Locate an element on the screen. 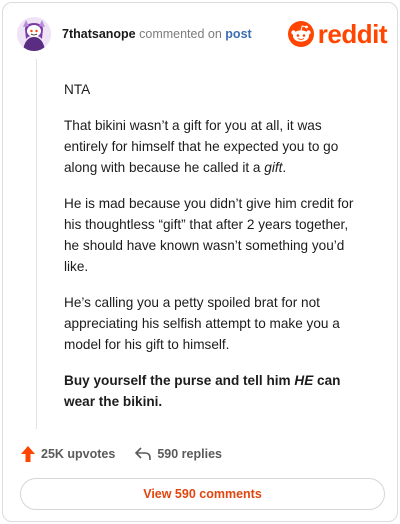 The height and width of the screenshot is (524, 400). post-link: post is located at coordinates (238, 34).